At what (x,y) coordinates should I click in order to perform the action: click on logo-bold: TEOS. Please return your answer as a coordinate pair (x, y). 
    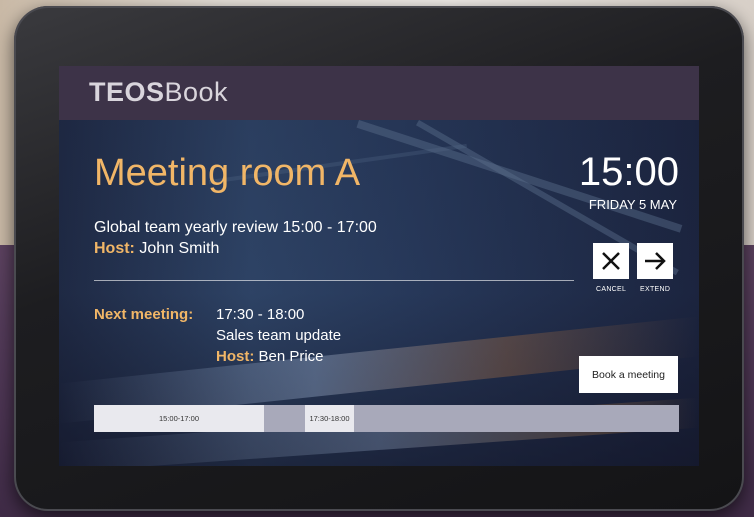
    Looking at the image, I should click on (127, 92).